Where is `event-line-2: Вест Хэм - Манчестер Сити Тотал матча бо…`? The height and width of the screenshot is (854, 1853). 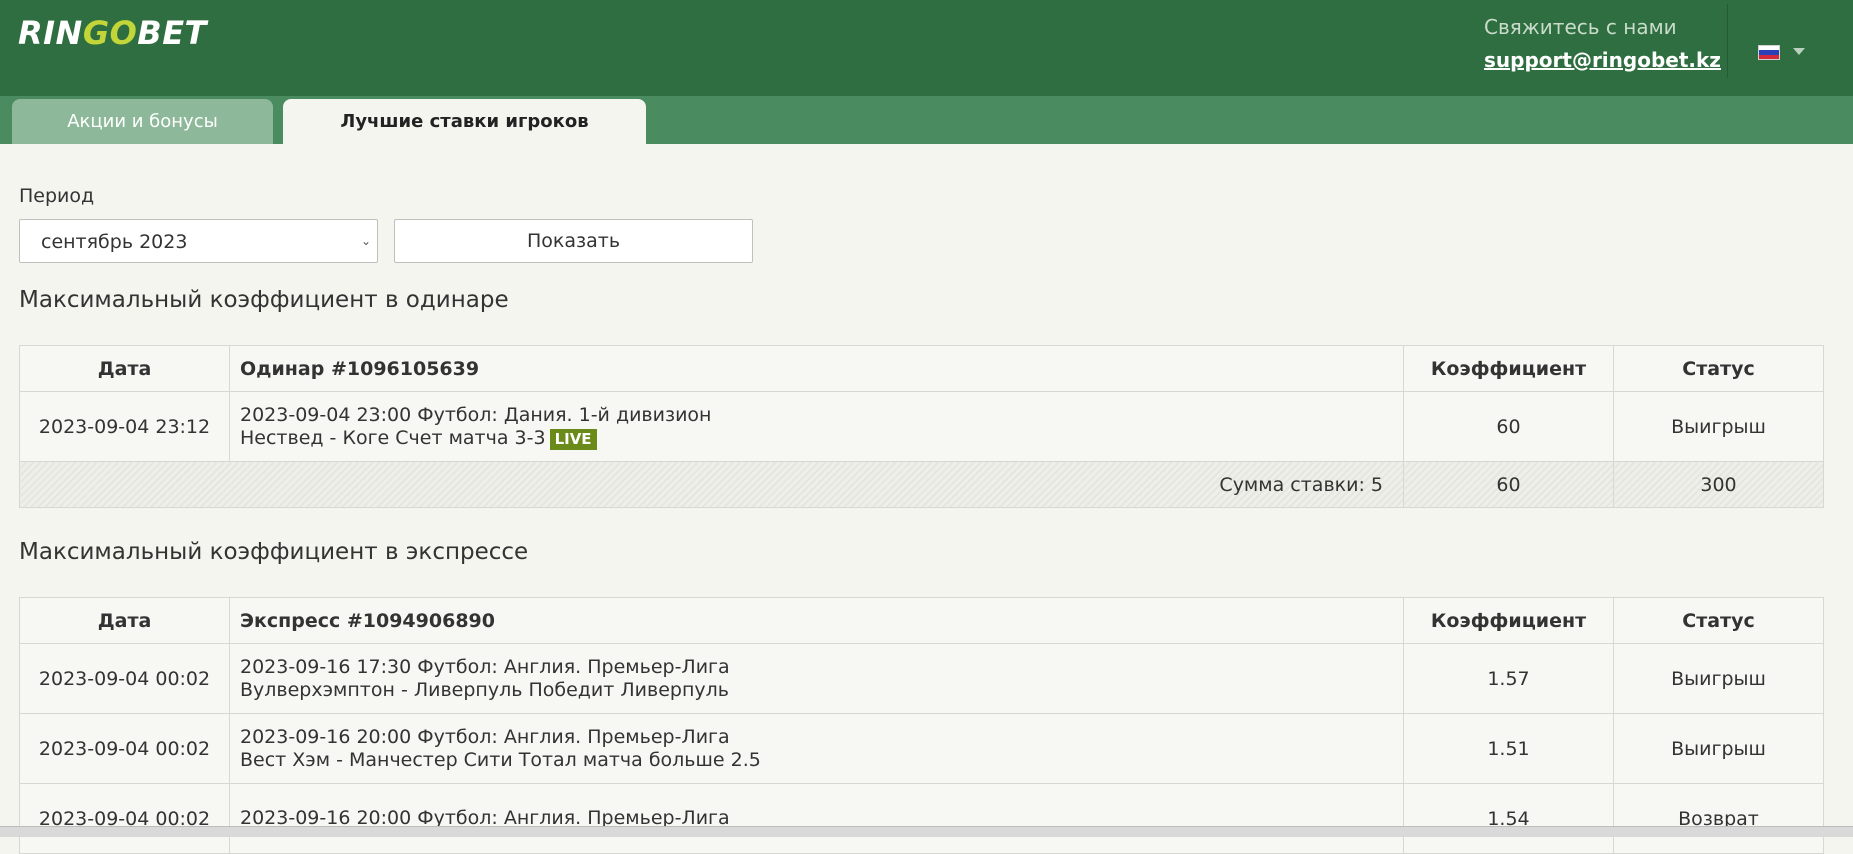
event-line-2: Вест Хэм - Манчестер Сити Тотал матча бо… is located at coordinates (500, 759).